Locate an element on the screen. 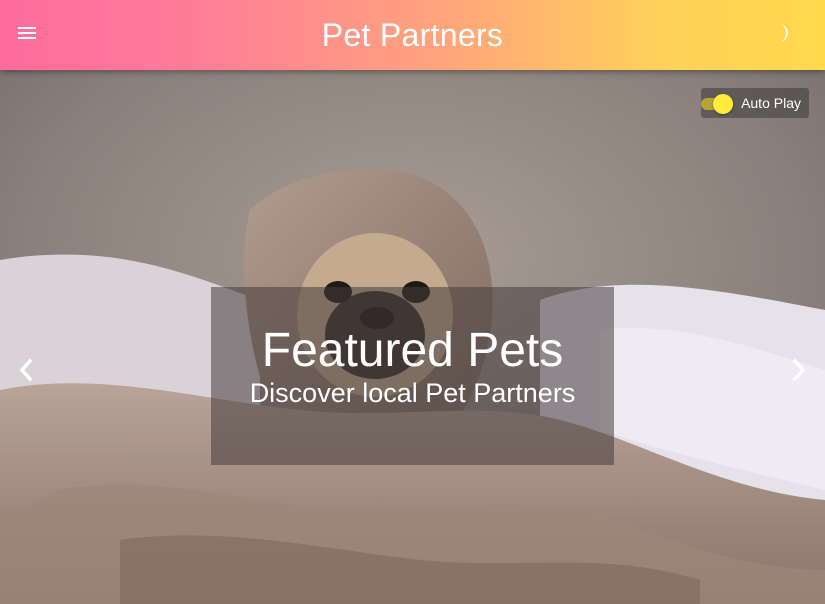 The height and width of the screenshot is (604, 825). theme-toggle-button is located at coordinates (782, 35).